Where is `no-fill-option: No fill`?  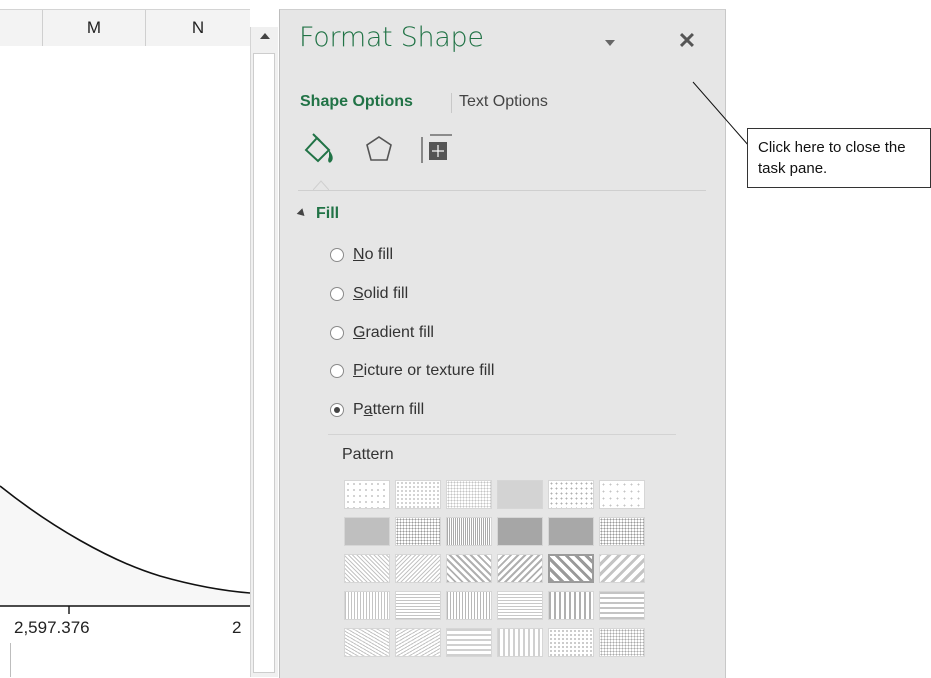
no-fill-option: No fill is located at coordinates (361, 255).